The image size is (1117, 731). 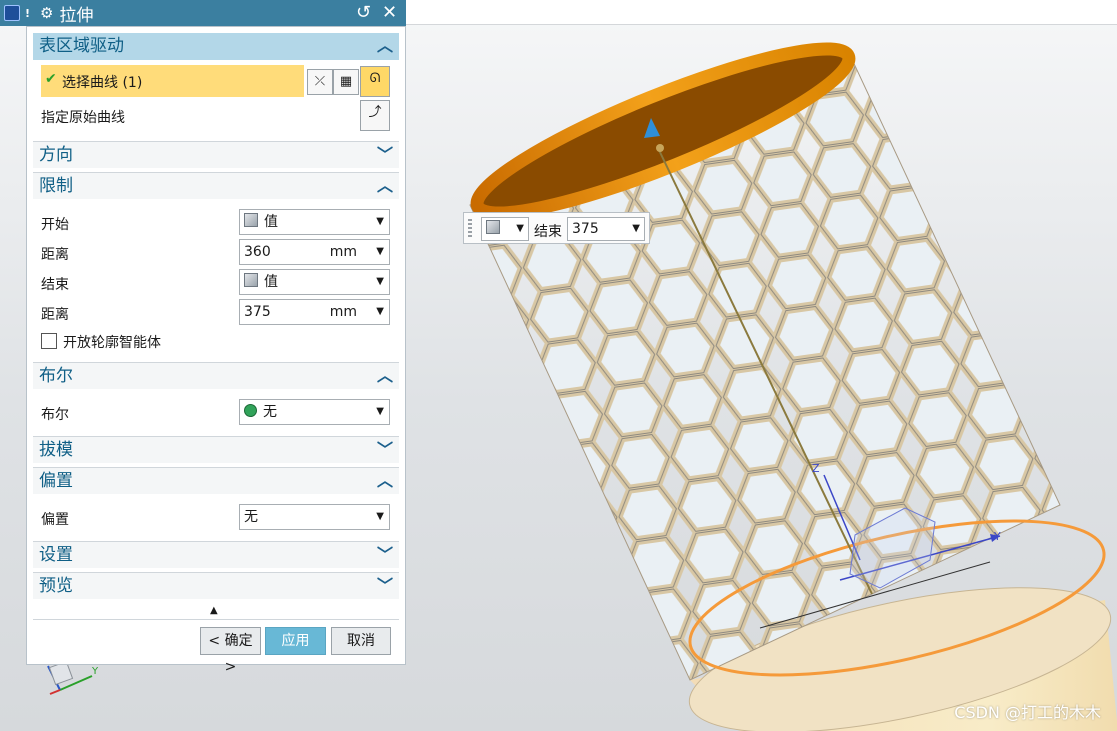 What do you see at coordinates (548, 232) in the screenshot?
I see `float-end-label: 结束` at bounding box center [548, 232].